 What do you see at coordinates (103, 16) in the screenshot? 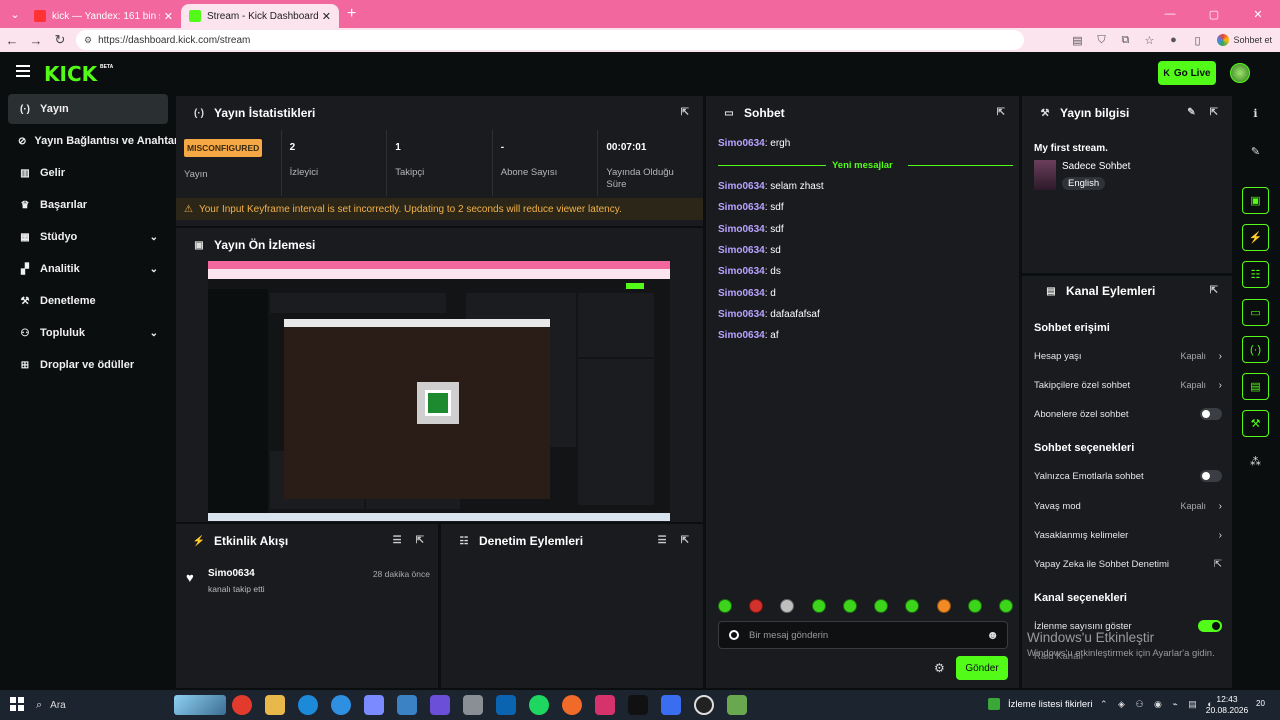
I see `browser-tab-yandex: kick — Yandex: 161 bin sonuç bul ✕` at bounding box center [103, 16].